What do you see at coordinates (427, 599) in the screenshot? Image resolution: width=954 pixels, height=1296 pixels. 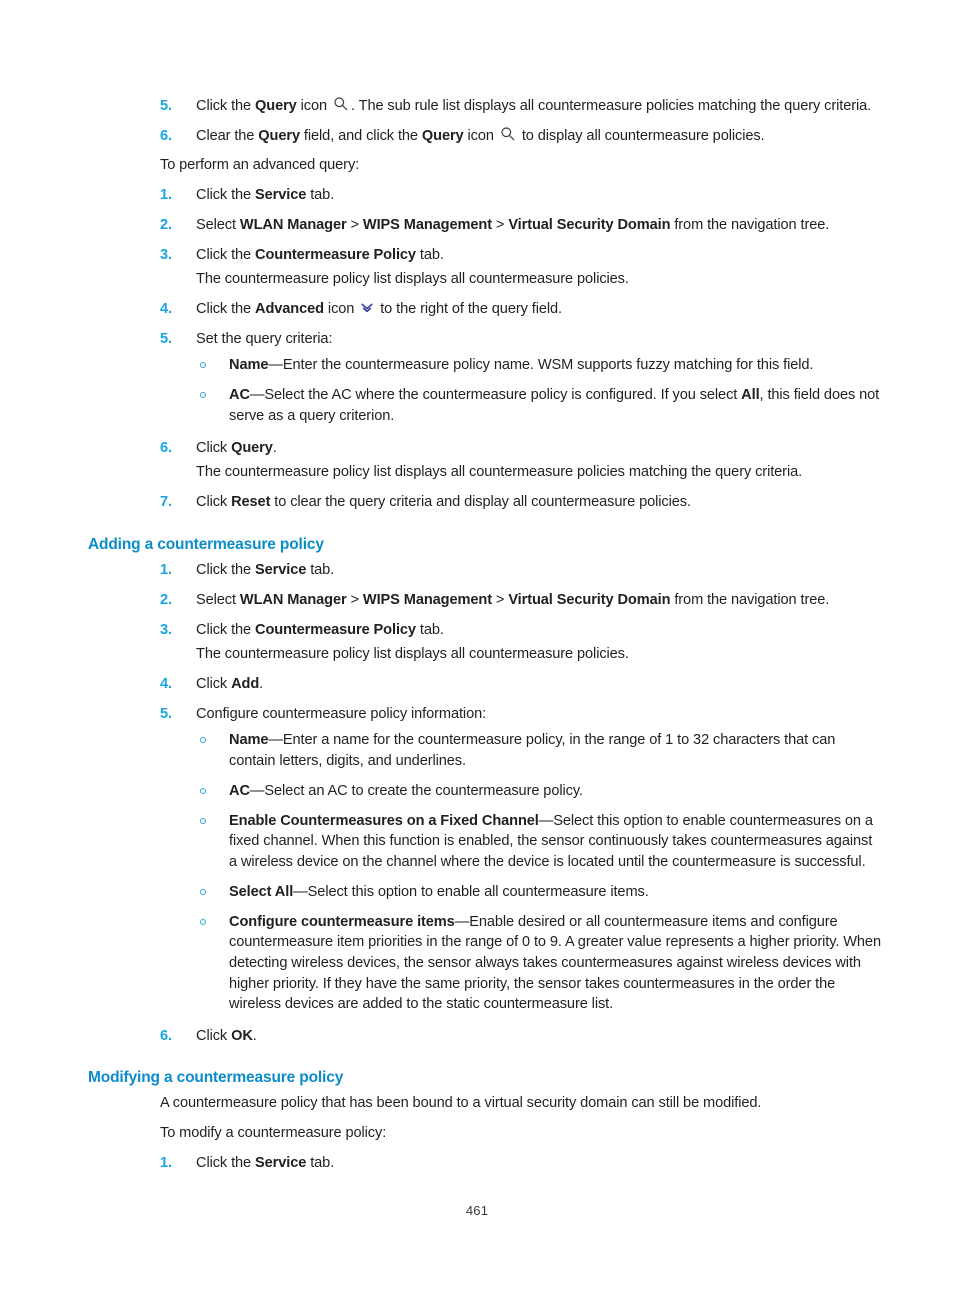 I see `nav-path-item: WIPS Management` at bounding box center [427, 599].